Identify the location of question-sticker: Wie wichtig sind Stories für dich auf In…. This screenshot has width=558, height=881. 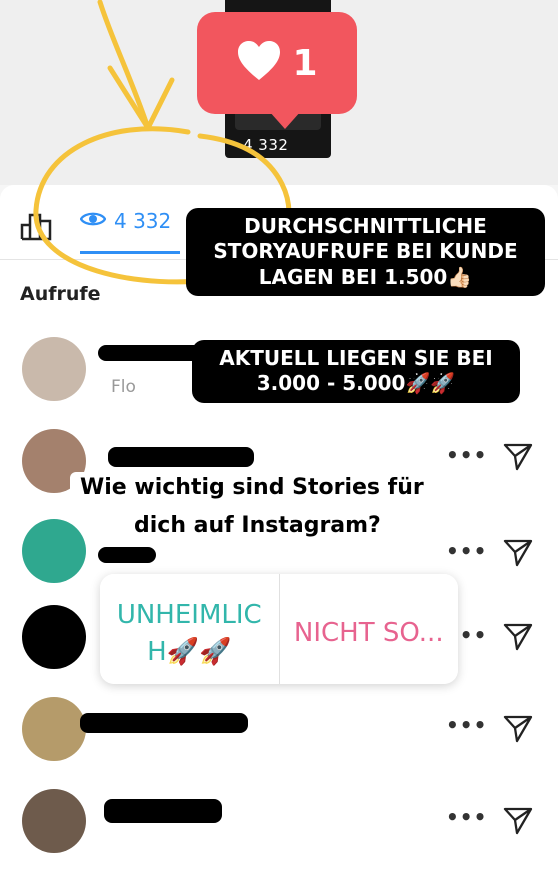
(278, 509).